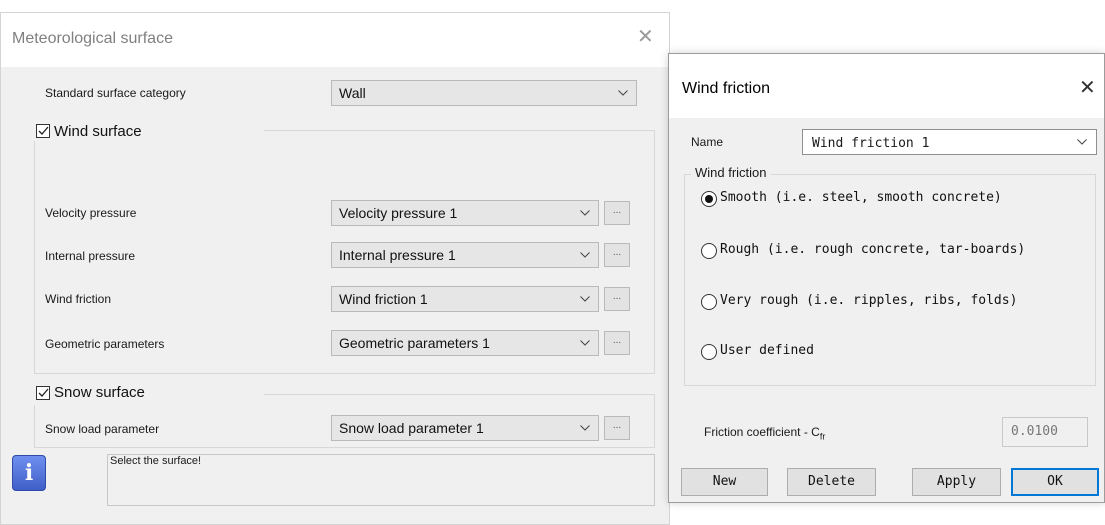 Image resolution: width=1105 pixels, height=525 pixels. I want to click on info-icon: i, so click(29, 473).